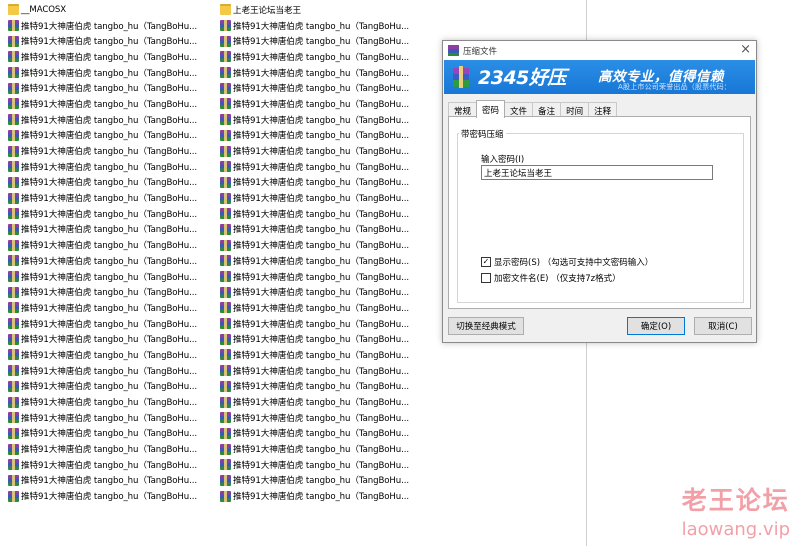 This screenshot has height=546, width=800. Describe the element at coordinates (103, 10) in the screenshot. I see `folder-item: __MACOSX` at that location.